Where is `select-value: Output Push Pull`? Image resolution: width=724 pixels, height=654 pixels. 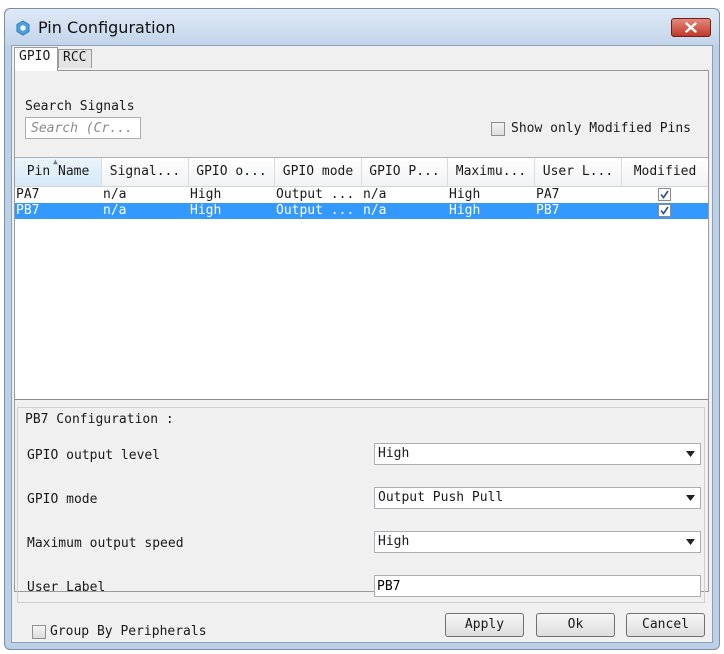 select-value: Output Push Pull is located at coordinates (441, 497).